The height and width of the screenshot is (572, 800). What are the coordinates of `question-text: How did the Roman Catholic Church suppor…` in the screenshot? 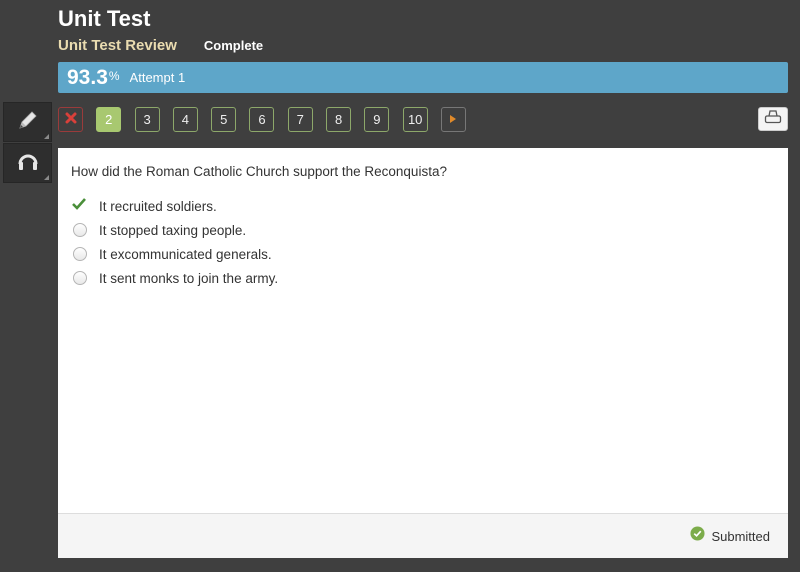 It's located at (259, 171).